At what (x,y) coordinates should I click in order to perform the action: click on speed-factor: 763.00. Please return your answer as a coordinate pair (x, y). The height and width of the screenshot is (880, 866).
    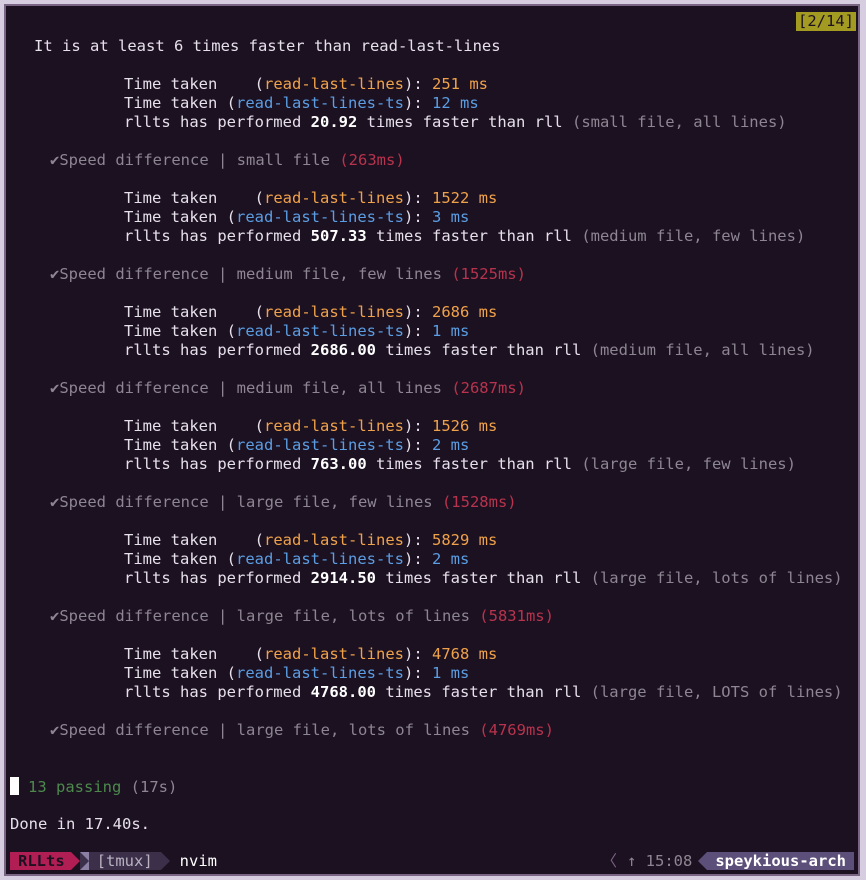
    Looking at the image, I should click on (338, 464).